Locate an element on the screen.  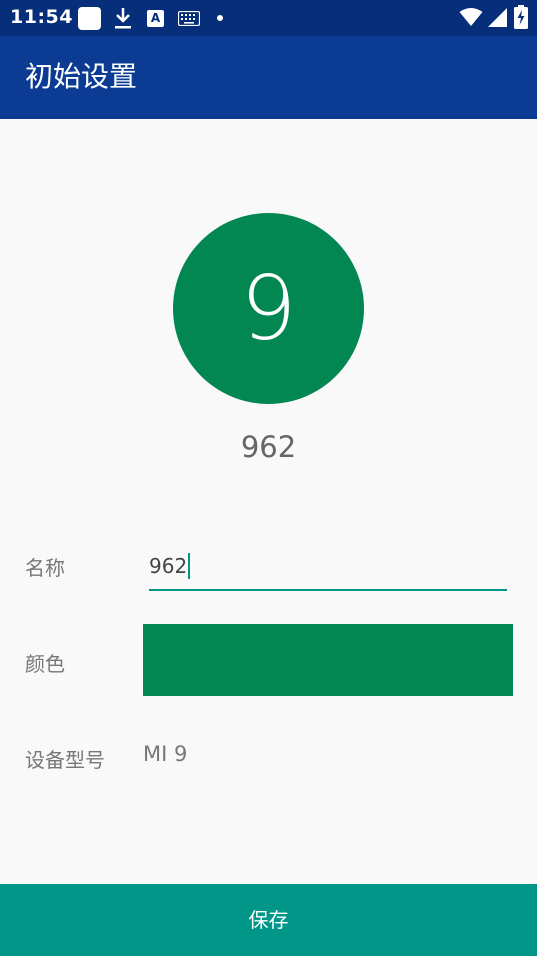
name-input-value: 962 is located at coordinates (170, 566).